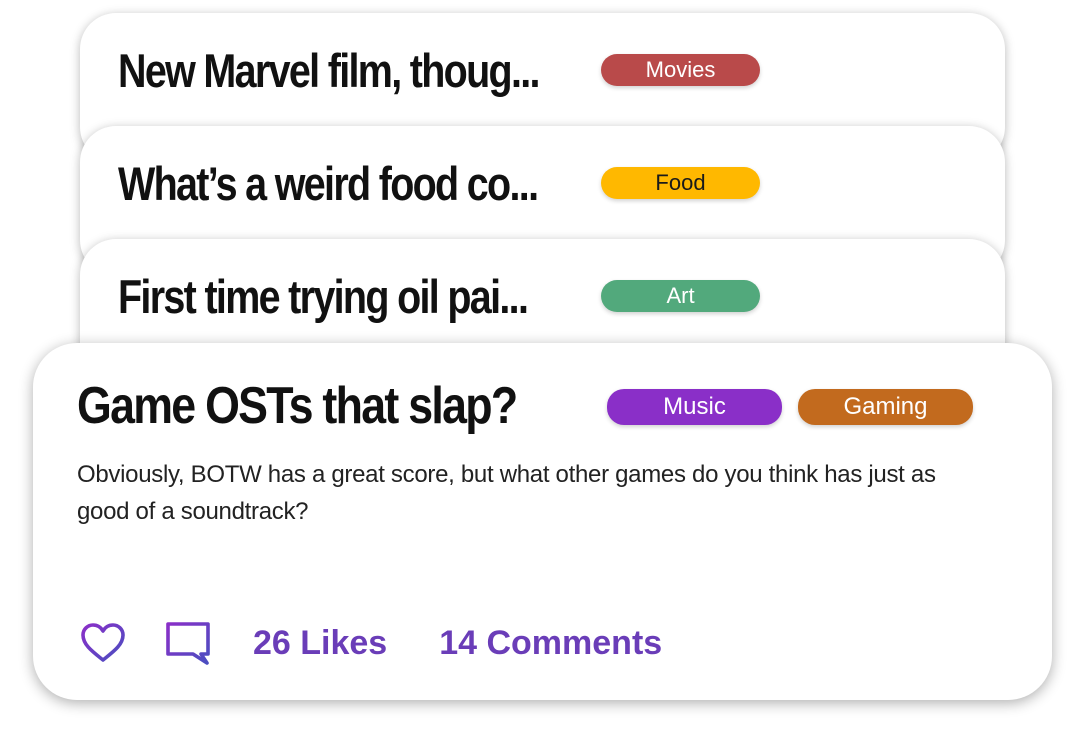 This screenshot has height=732, width=1081. Describe the element at coordinates (320, 643) in the screenshot. I see `likes-count: 26 Likes` at that location.